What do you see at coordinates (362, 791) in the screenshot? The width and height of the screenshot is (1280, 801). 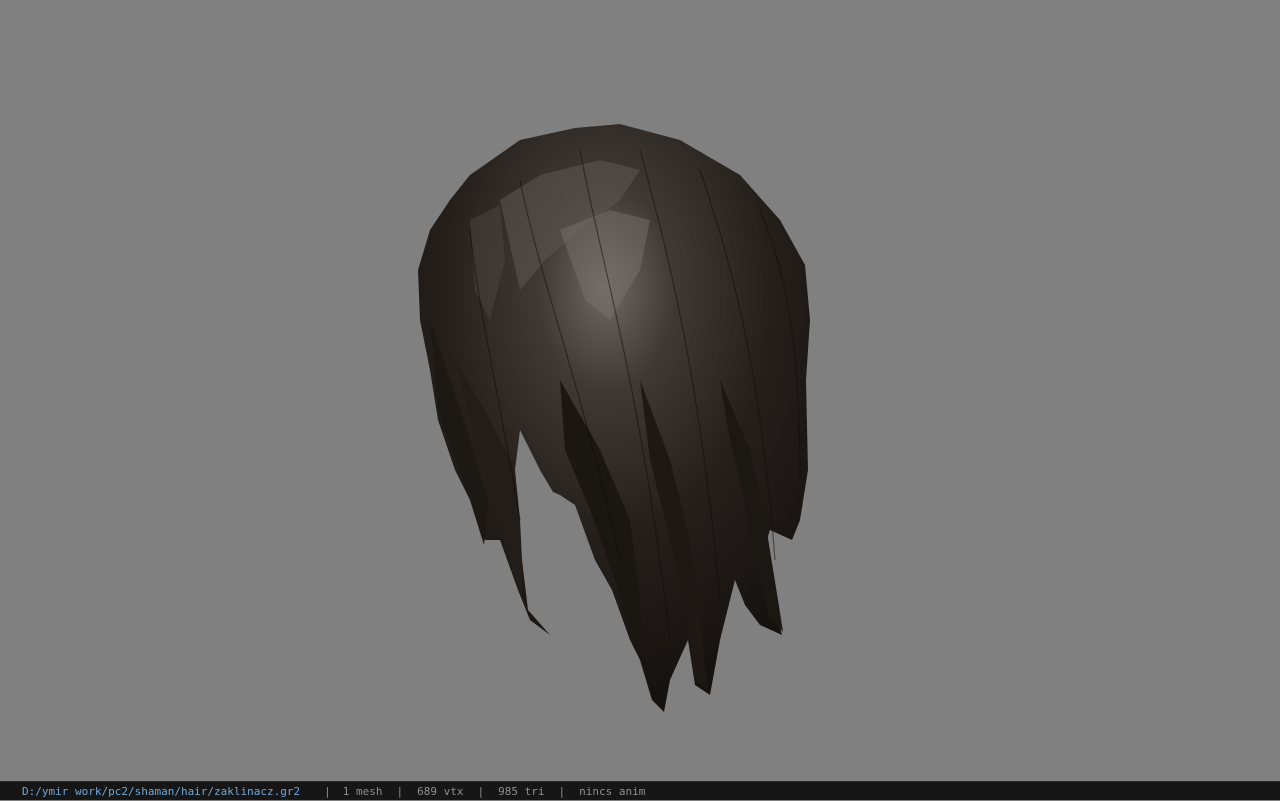 I see `mesh-count: 1 mesh` at bounding box center [362, 791].